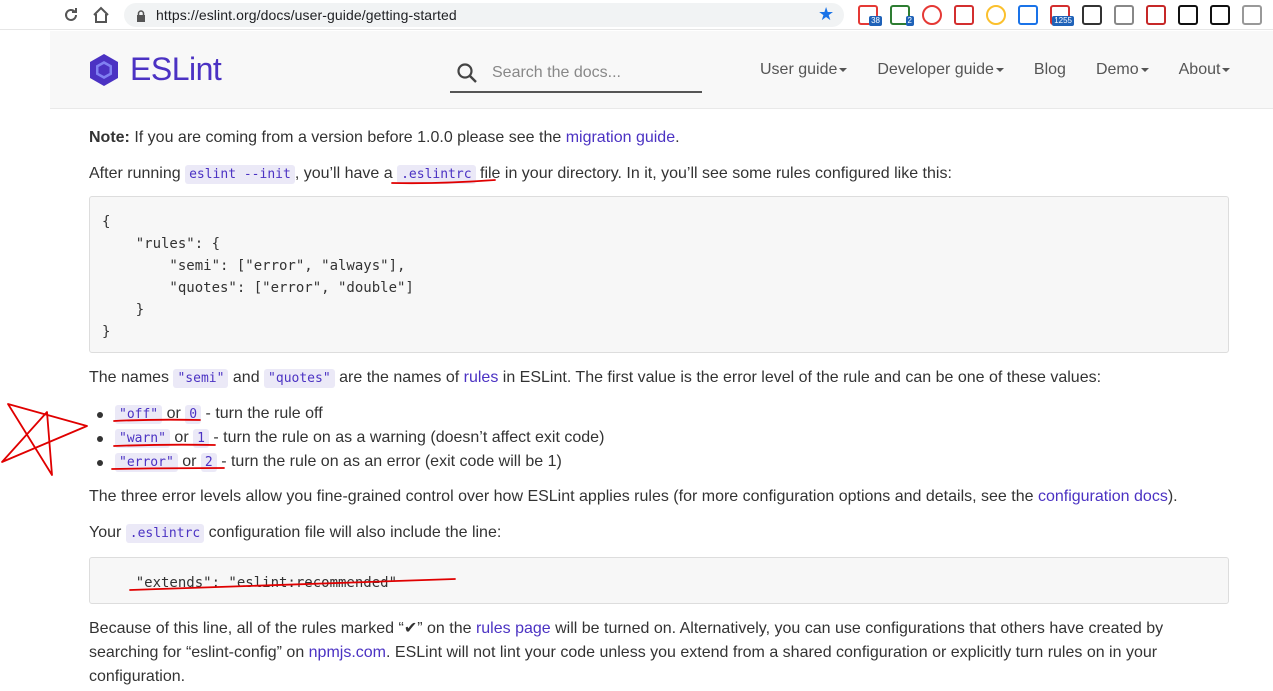  Describe the element at coordinates (201, 378) in the screenshot. I see `code-semi: "semi"` at that location.